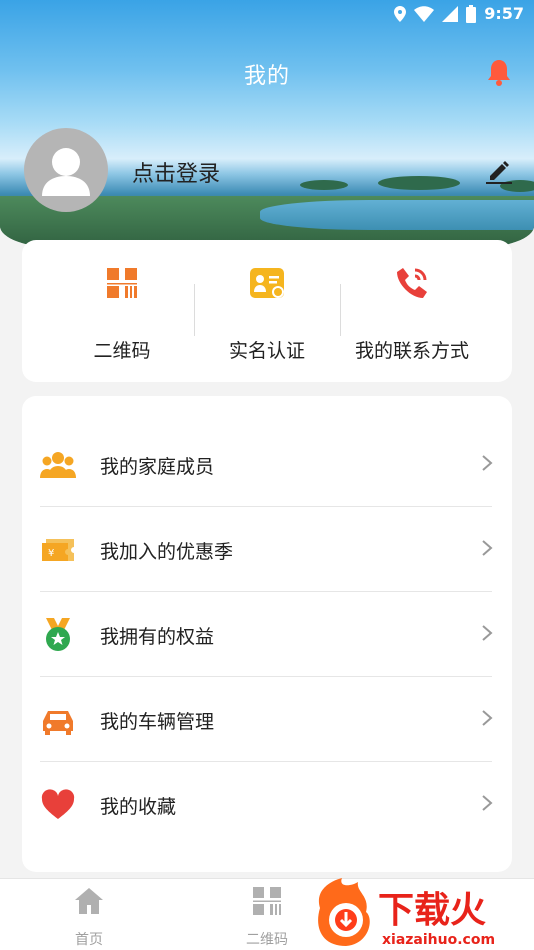 The image size is (534, 950). What do you see at coordinates (432, 910) in the screenshot?
I see `watermark-brand: 下载火` at bounding box center [432, 910].